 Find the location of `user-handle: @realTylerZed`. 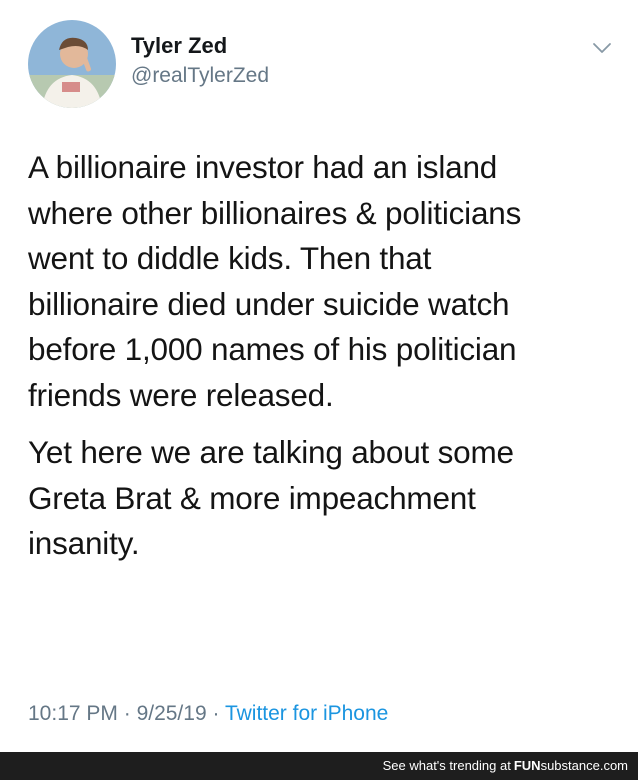

user-handle: @realTylerZed is located at coordinates (200, 76).